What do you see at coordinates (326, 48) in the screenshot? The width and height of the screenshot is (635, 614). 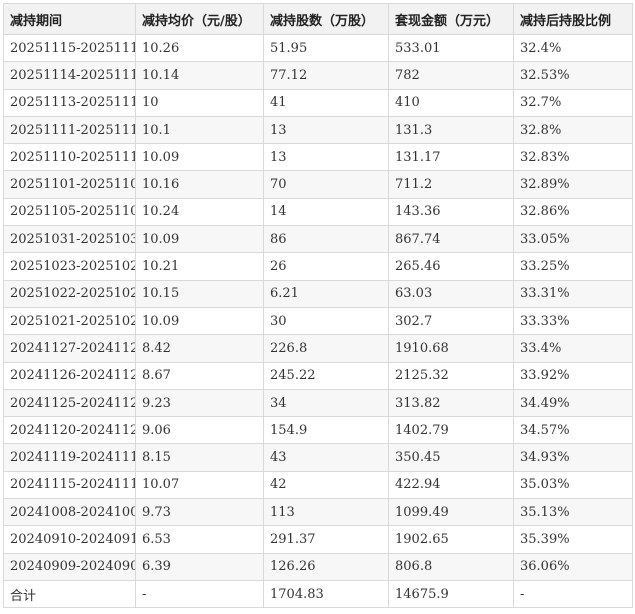 I see `cell-shares: 51.95` at bounding box center [326, 48].